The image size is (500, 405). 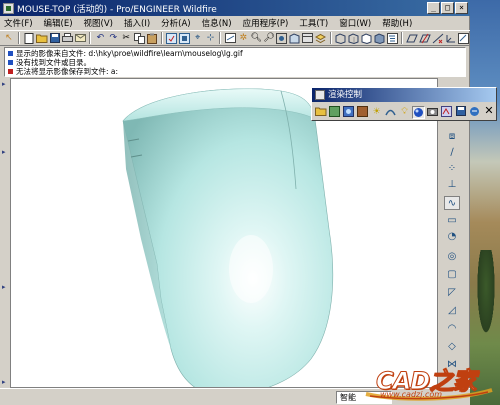 What do you see at coordinates (321, 38) in the screenshot?
I see `layers-icon` at bounding box center [321, 38].